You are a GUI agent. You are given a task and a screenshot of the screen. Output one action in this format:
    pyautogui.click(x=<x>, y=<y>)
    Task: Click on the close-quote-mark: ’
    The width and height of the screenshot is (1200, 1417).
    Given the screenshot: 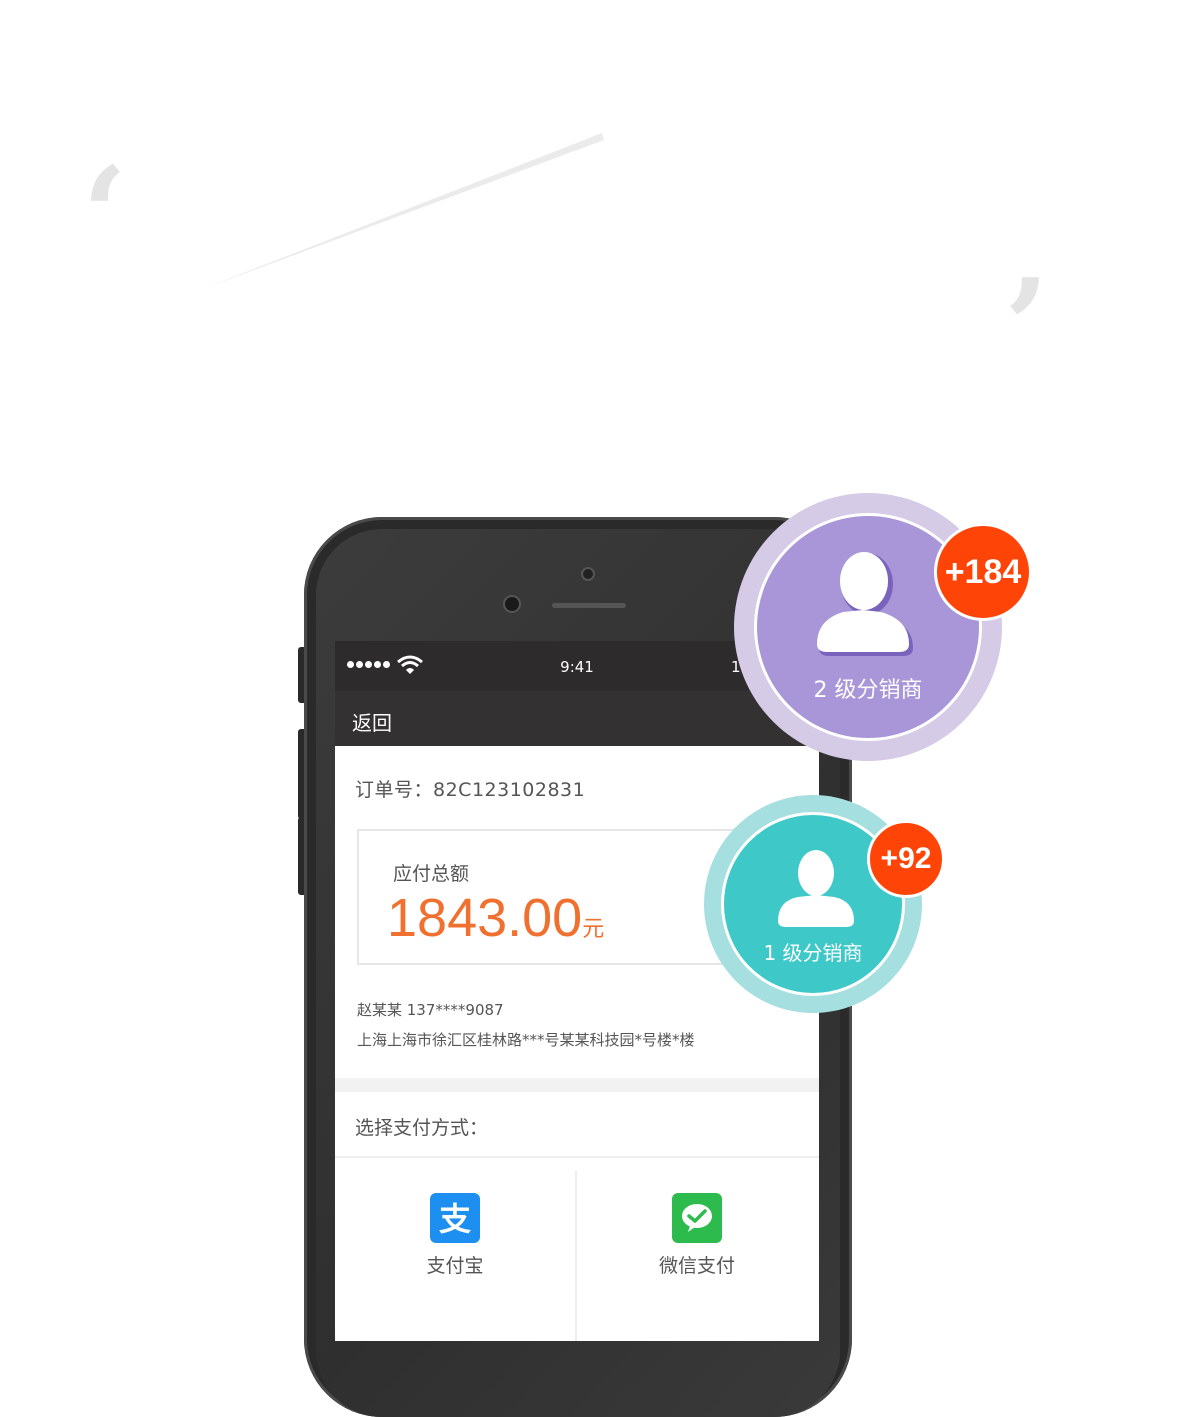 What is the action you would take?
    pyautogui.click(x=1027, y=326)
    